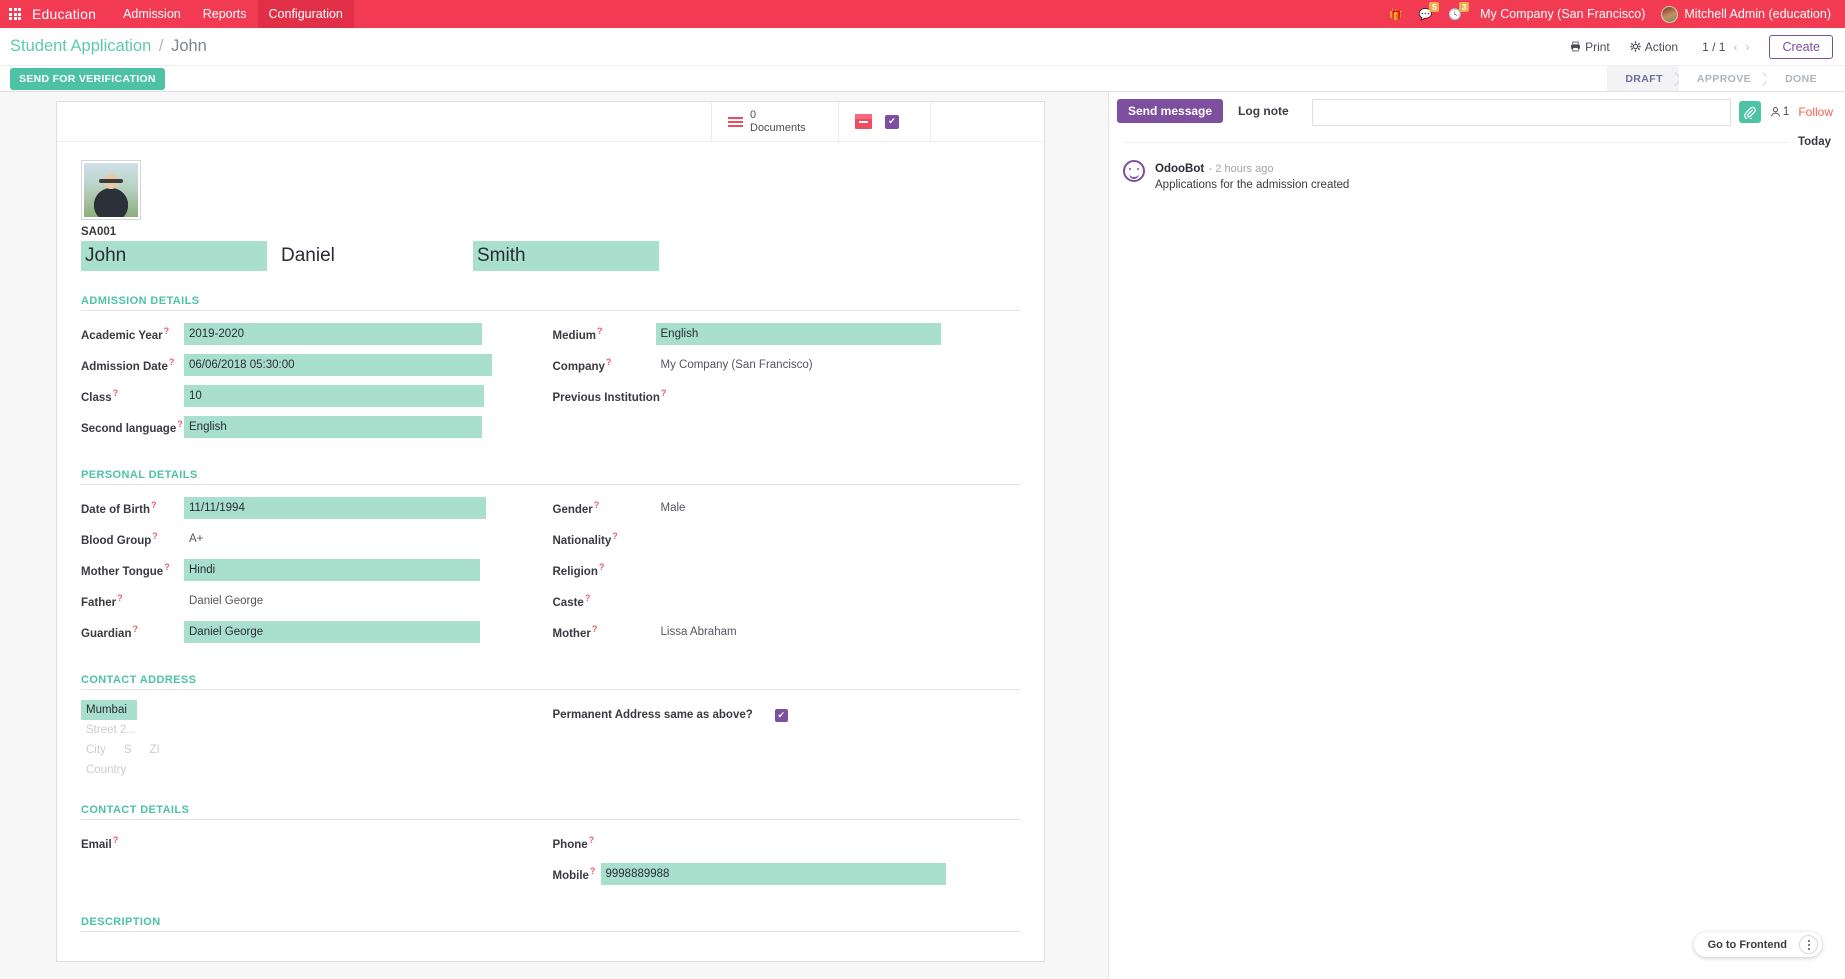 The width and height of the screenshot is (1845, 979). I want to click on archive-stat-button: ✔, so click(885, 121).